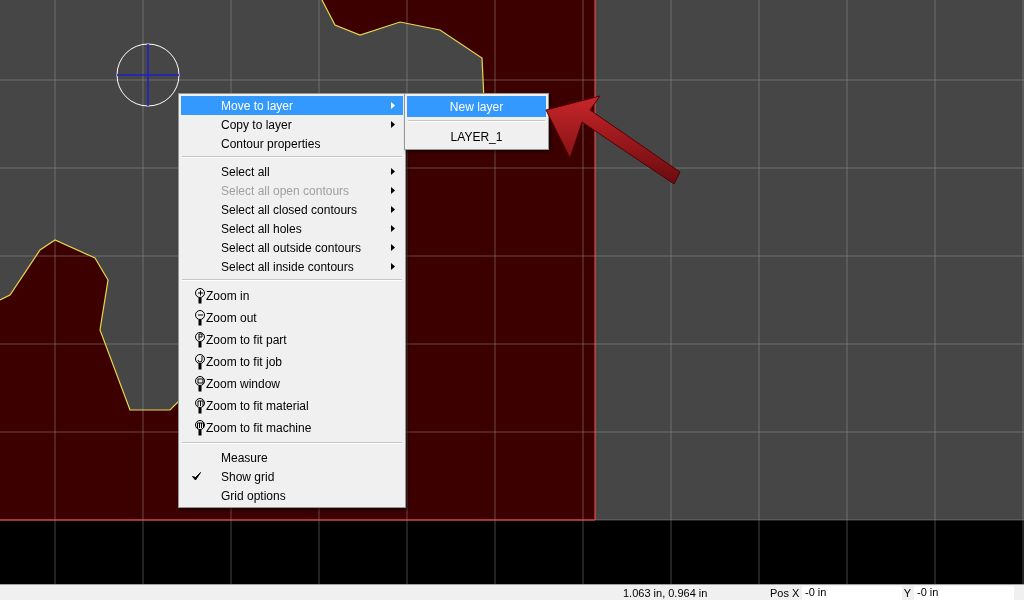  Describe the element at coordinates (292, 476) in the screenshot. I see `menu-item: Show grid` at that location.